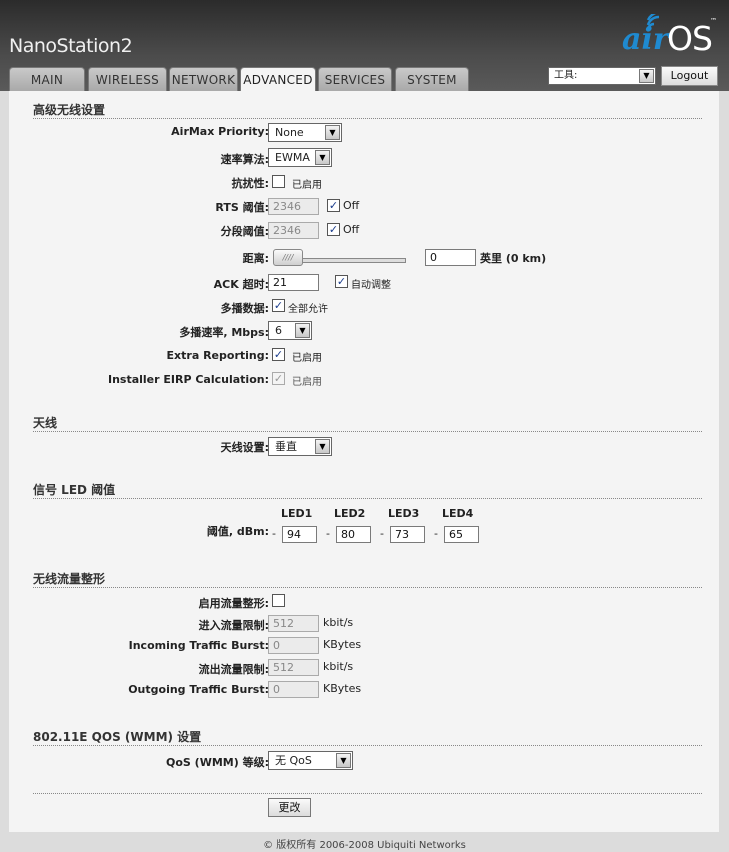 The width and height of the screenshot is (729, 852). What do you see at coordinates (244, 308) in the screenshot?
I see `multicast-data-label: 多播数据:` at bounding box center [244, 308].